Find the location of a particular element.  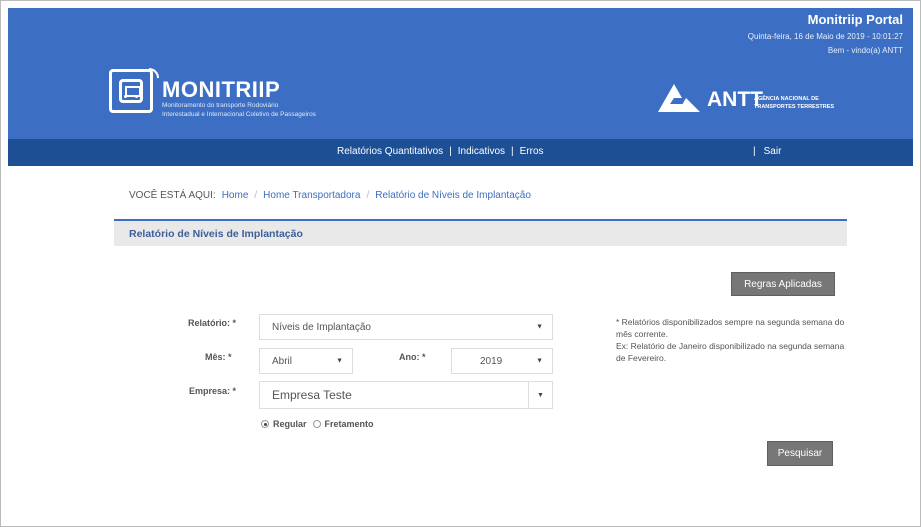

relatorio-value: Níveis de Implantação is located at coordinates (321, 327).